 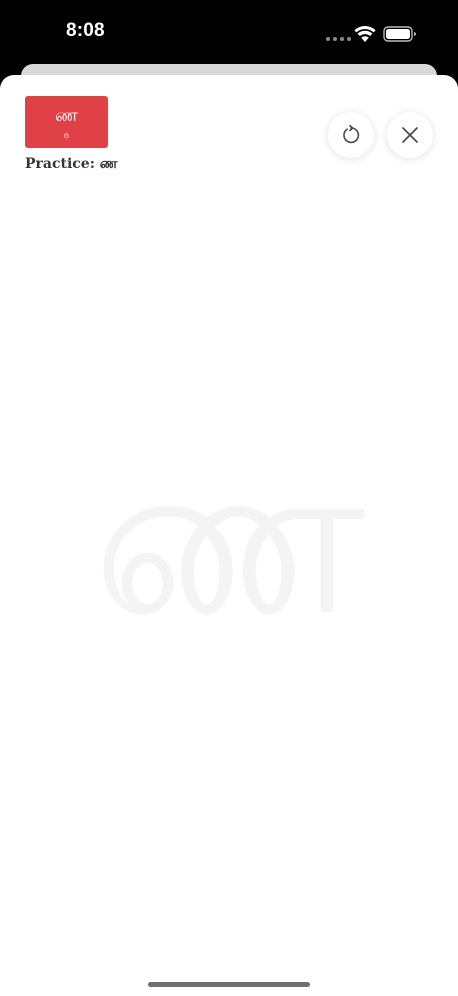 What do you see at coordinates (229, 34) in the screenshot?
I see `status-bar: 8:08` at bounding box center [229, 34].